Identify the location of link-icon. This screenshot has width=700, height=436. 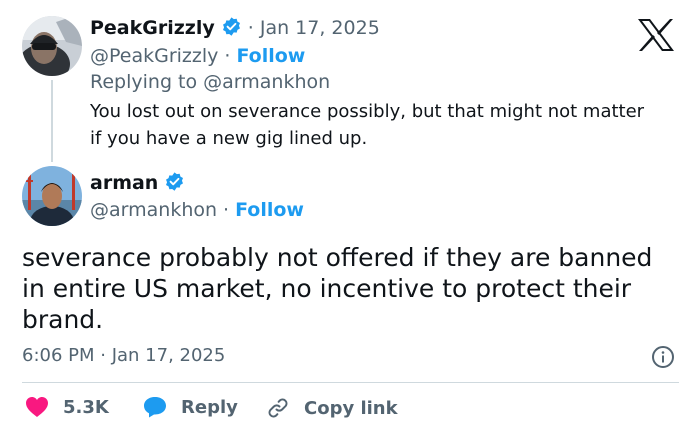
(278, 408).